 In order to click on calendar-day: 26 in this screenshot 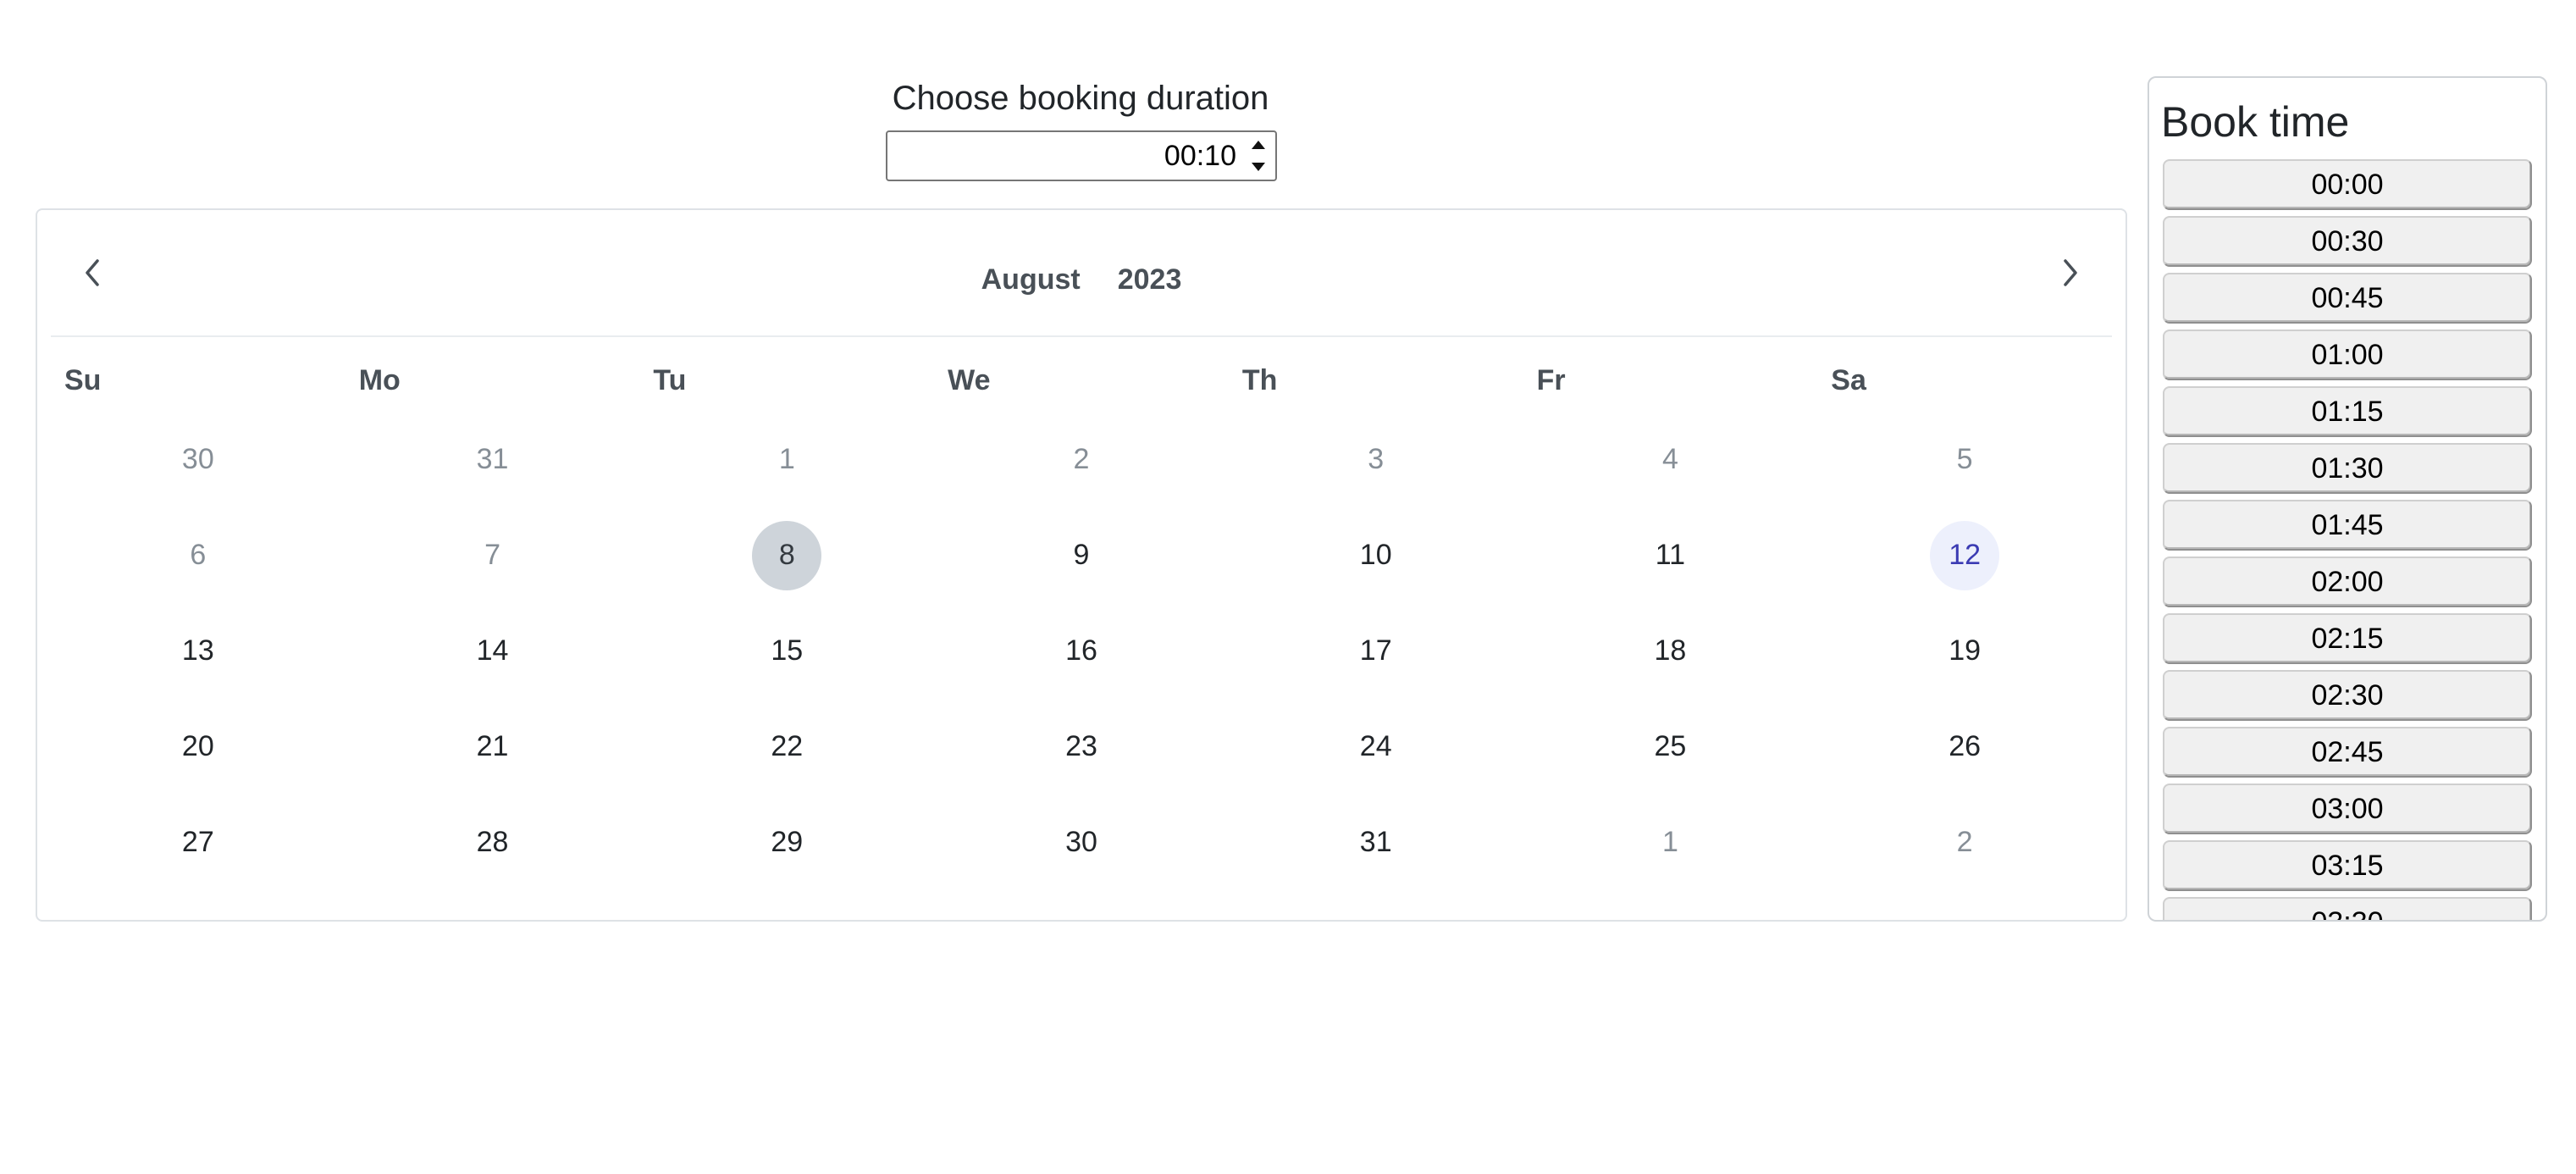, I will do `click(1964, 747)`.